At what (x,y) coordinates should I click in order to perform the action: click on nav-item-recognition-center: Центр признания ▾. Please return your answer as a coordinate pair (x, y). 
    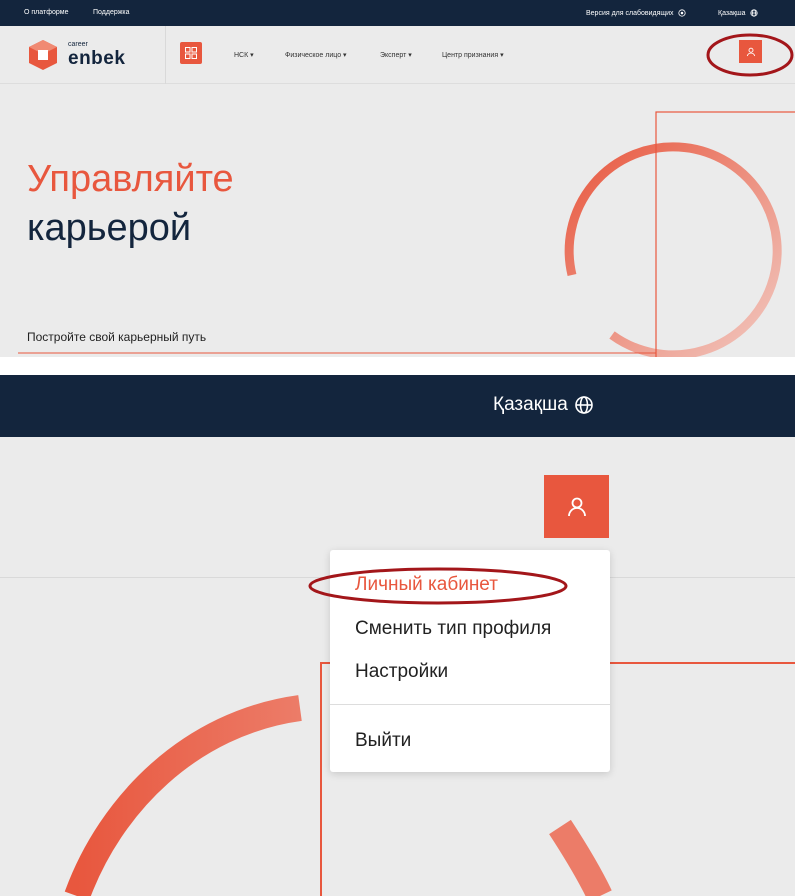
    Looking at the image, I should click on (473, 55).